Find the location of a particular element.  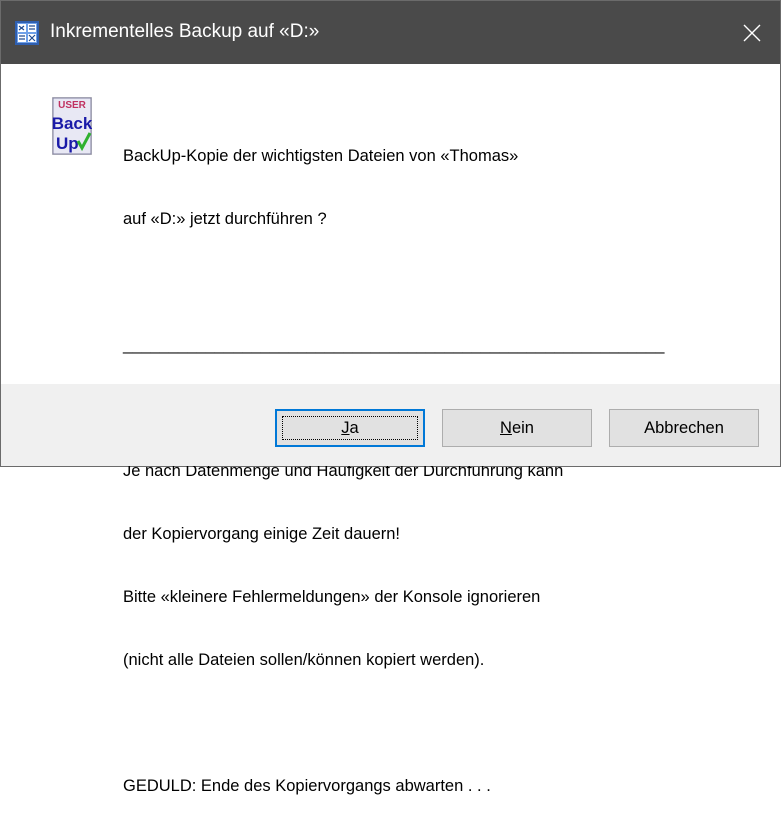

close-button is located at coordinates (752, 32).